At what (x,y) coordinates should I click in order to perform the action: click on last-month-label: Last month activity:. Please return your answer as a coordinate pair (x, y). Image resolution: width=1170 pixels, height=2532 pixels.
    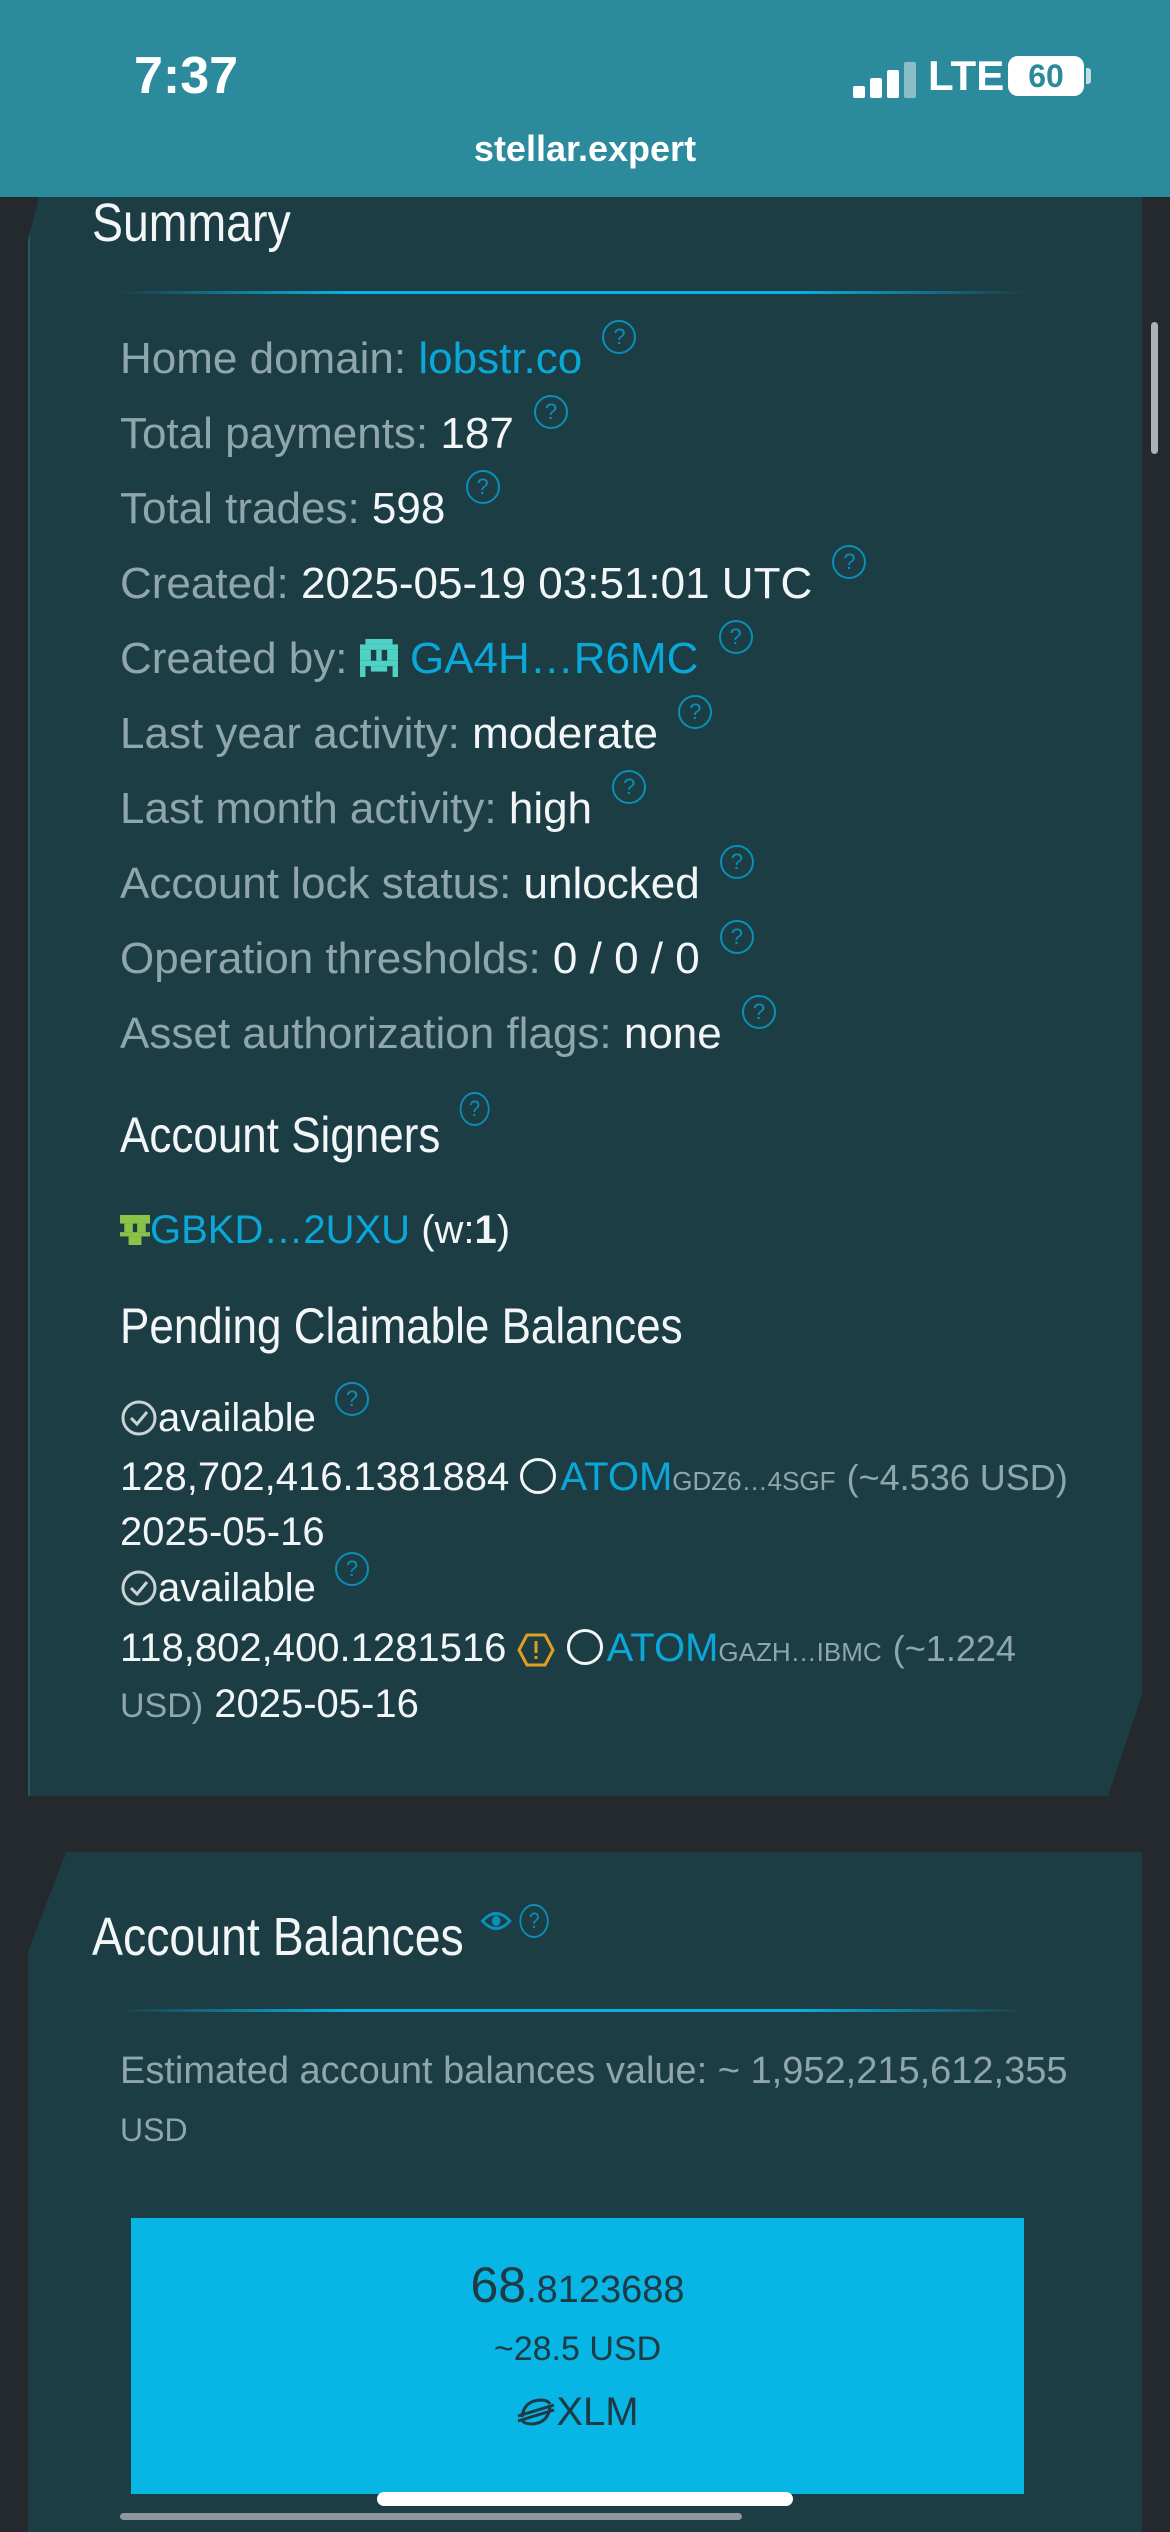
    Looking at the image, I should click on (308, 808).